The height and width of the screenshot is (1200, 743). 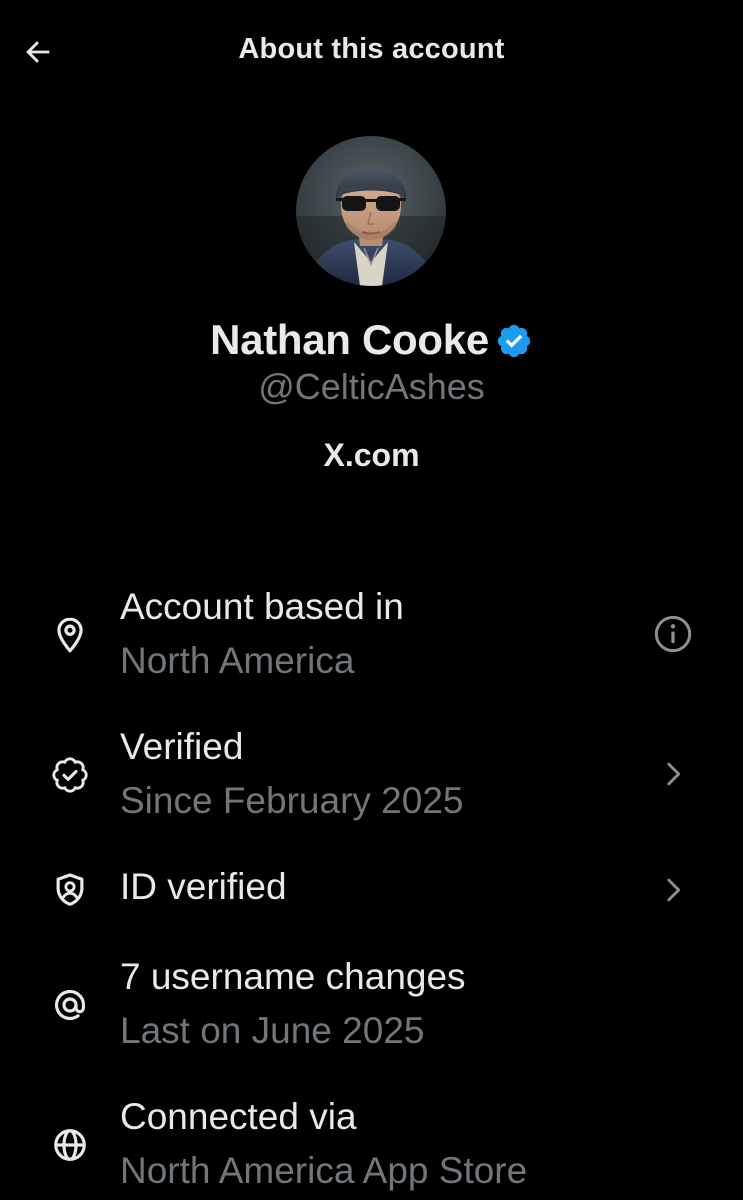 I want to click on row-id-verified: ID verified, so click(x=371, y=890).